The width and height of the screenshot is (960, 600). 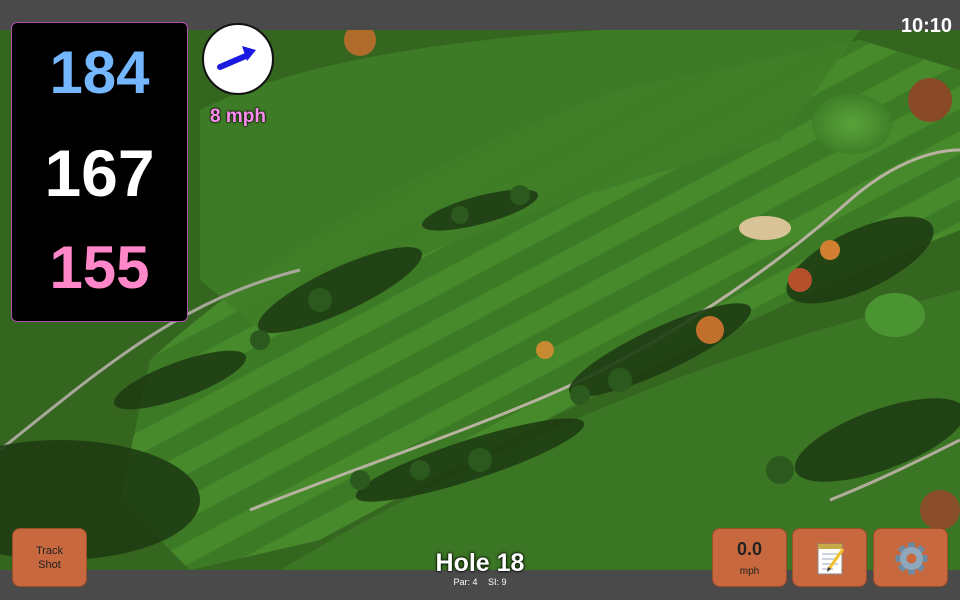 I want to click on hole-meta: Par: 4 SI: 9, so click(x=480, y=582).